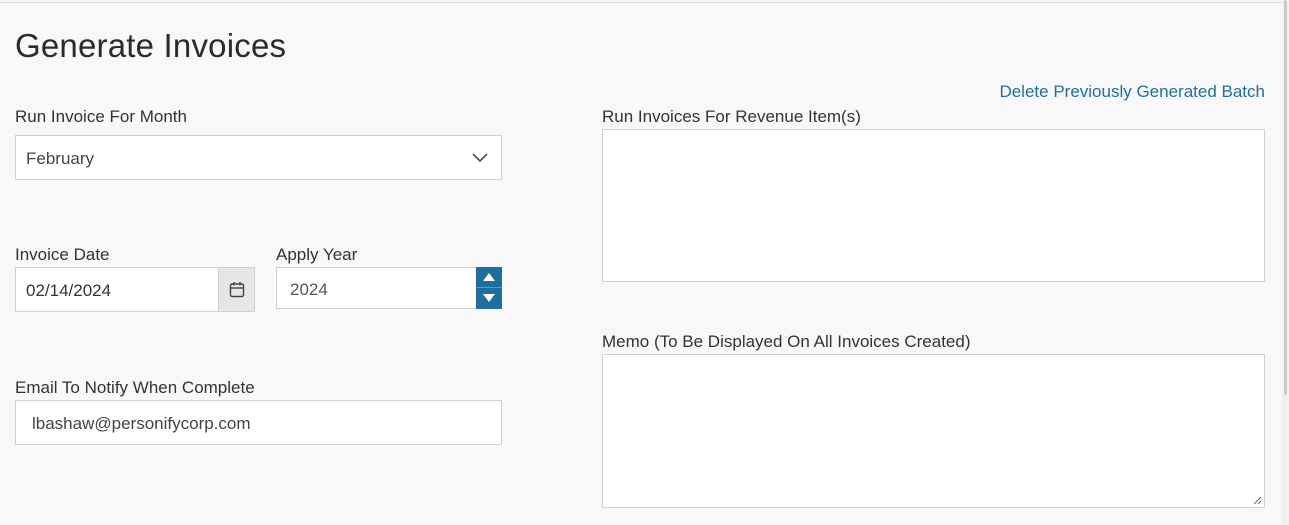 The image size is (1289, 525). I want to click on resize-handle-icon, so click(1257, 500).